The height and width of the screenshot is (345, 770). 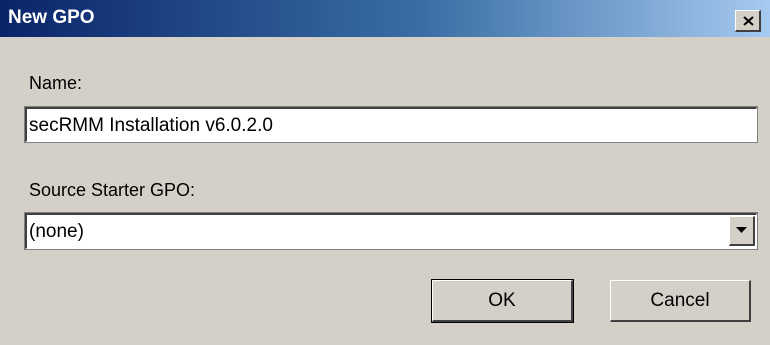 What do you see at coordinates (112, 190) in the screenshot?
I see `source-starter-gpo-label: Source Starter GPO:` at bounding box center [112, 190].